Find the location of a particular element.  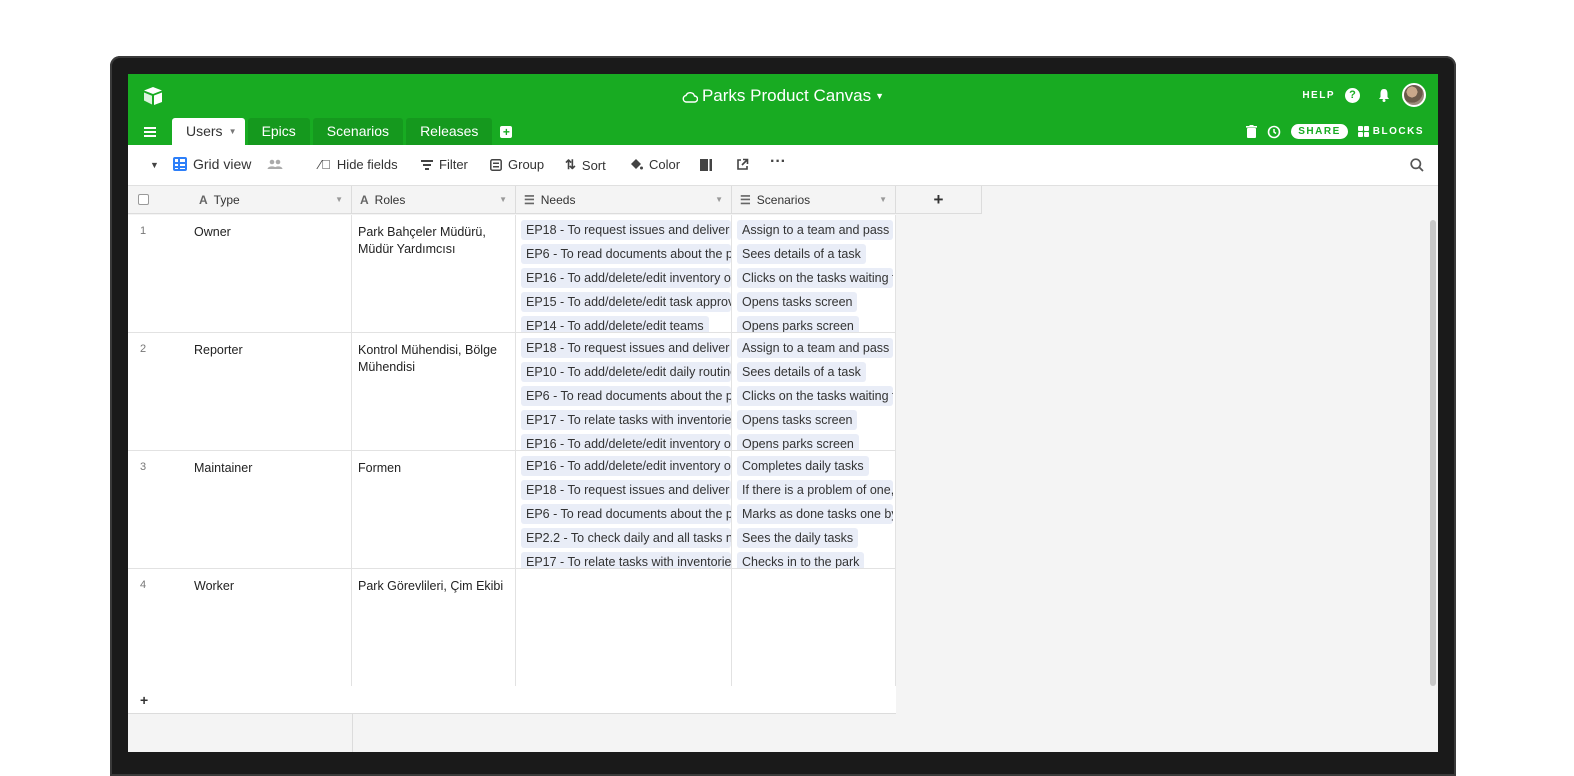

roles-cell: Formen is located at coordinates (434, 509).